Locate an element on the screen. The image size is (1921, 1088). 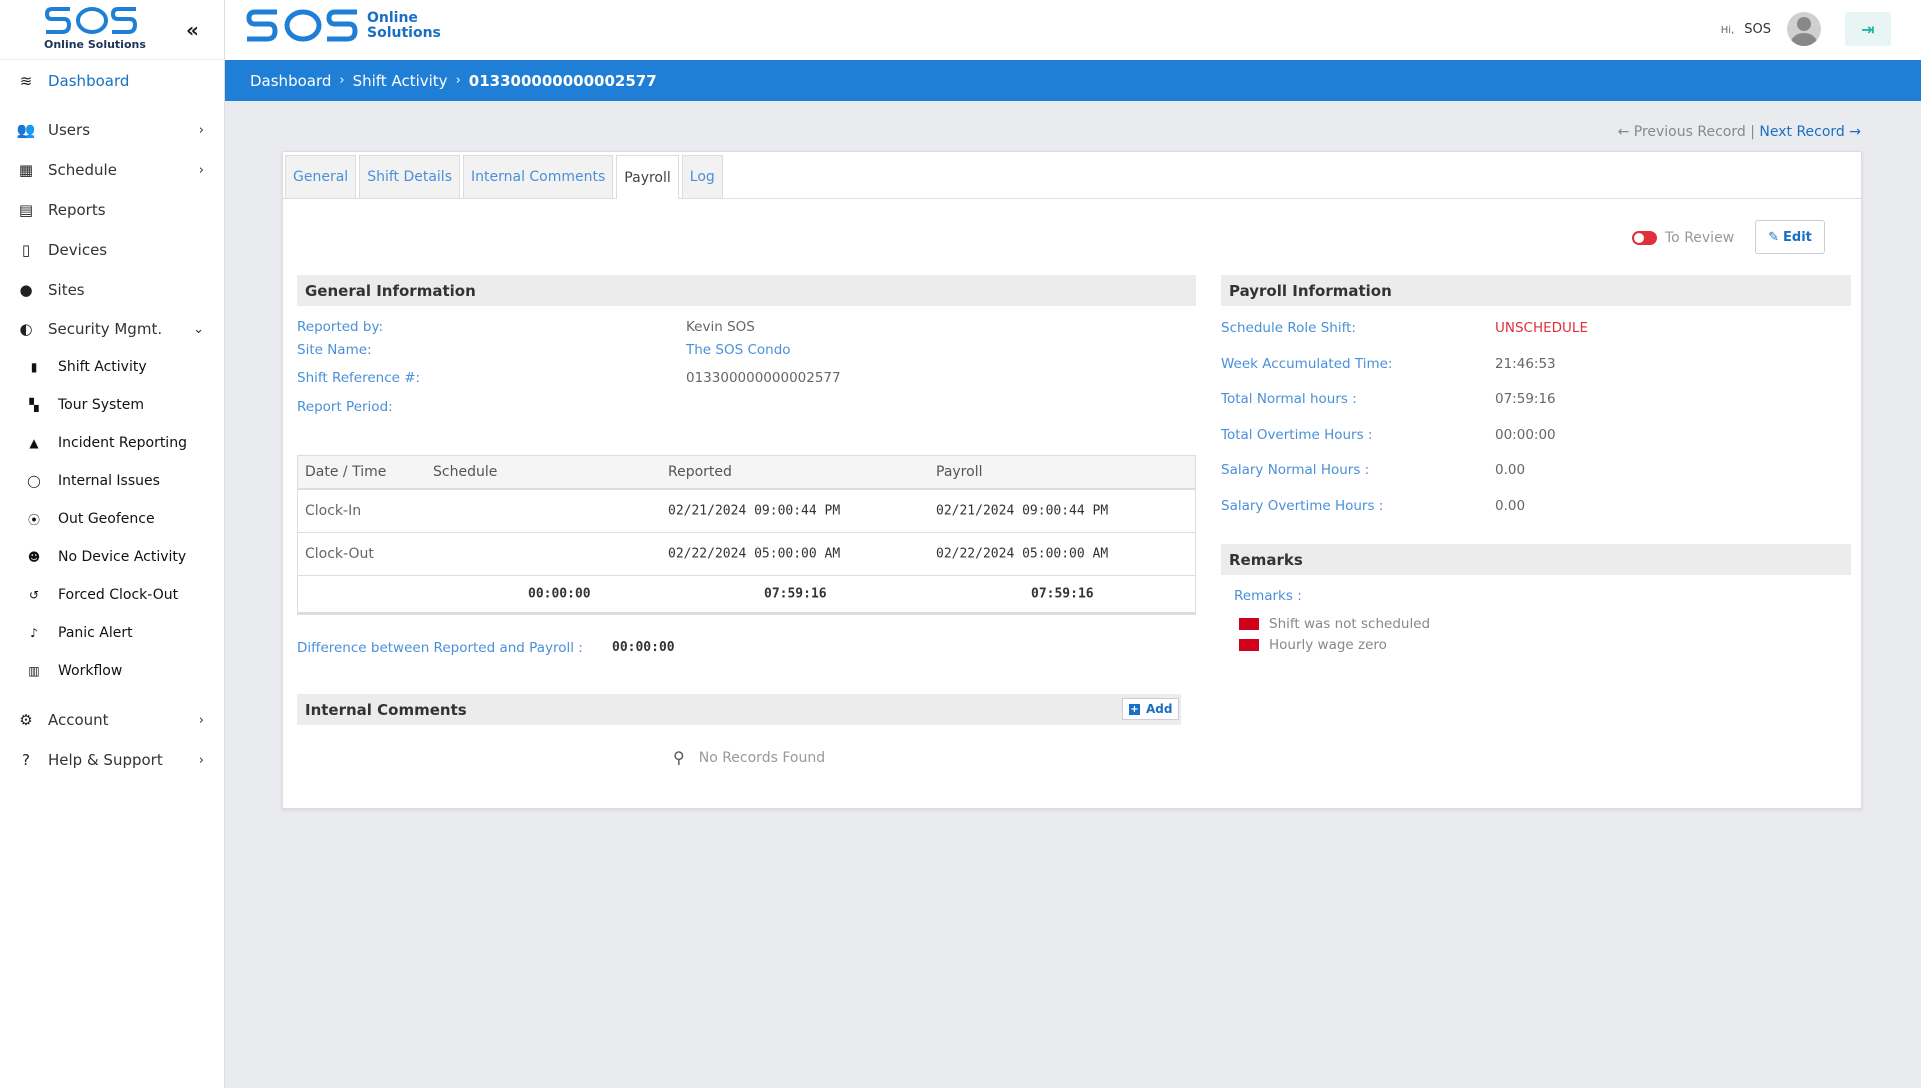
sidebar-subitem-internal-issues: ◯ Internal Issues is located at coordinates (112, 481).